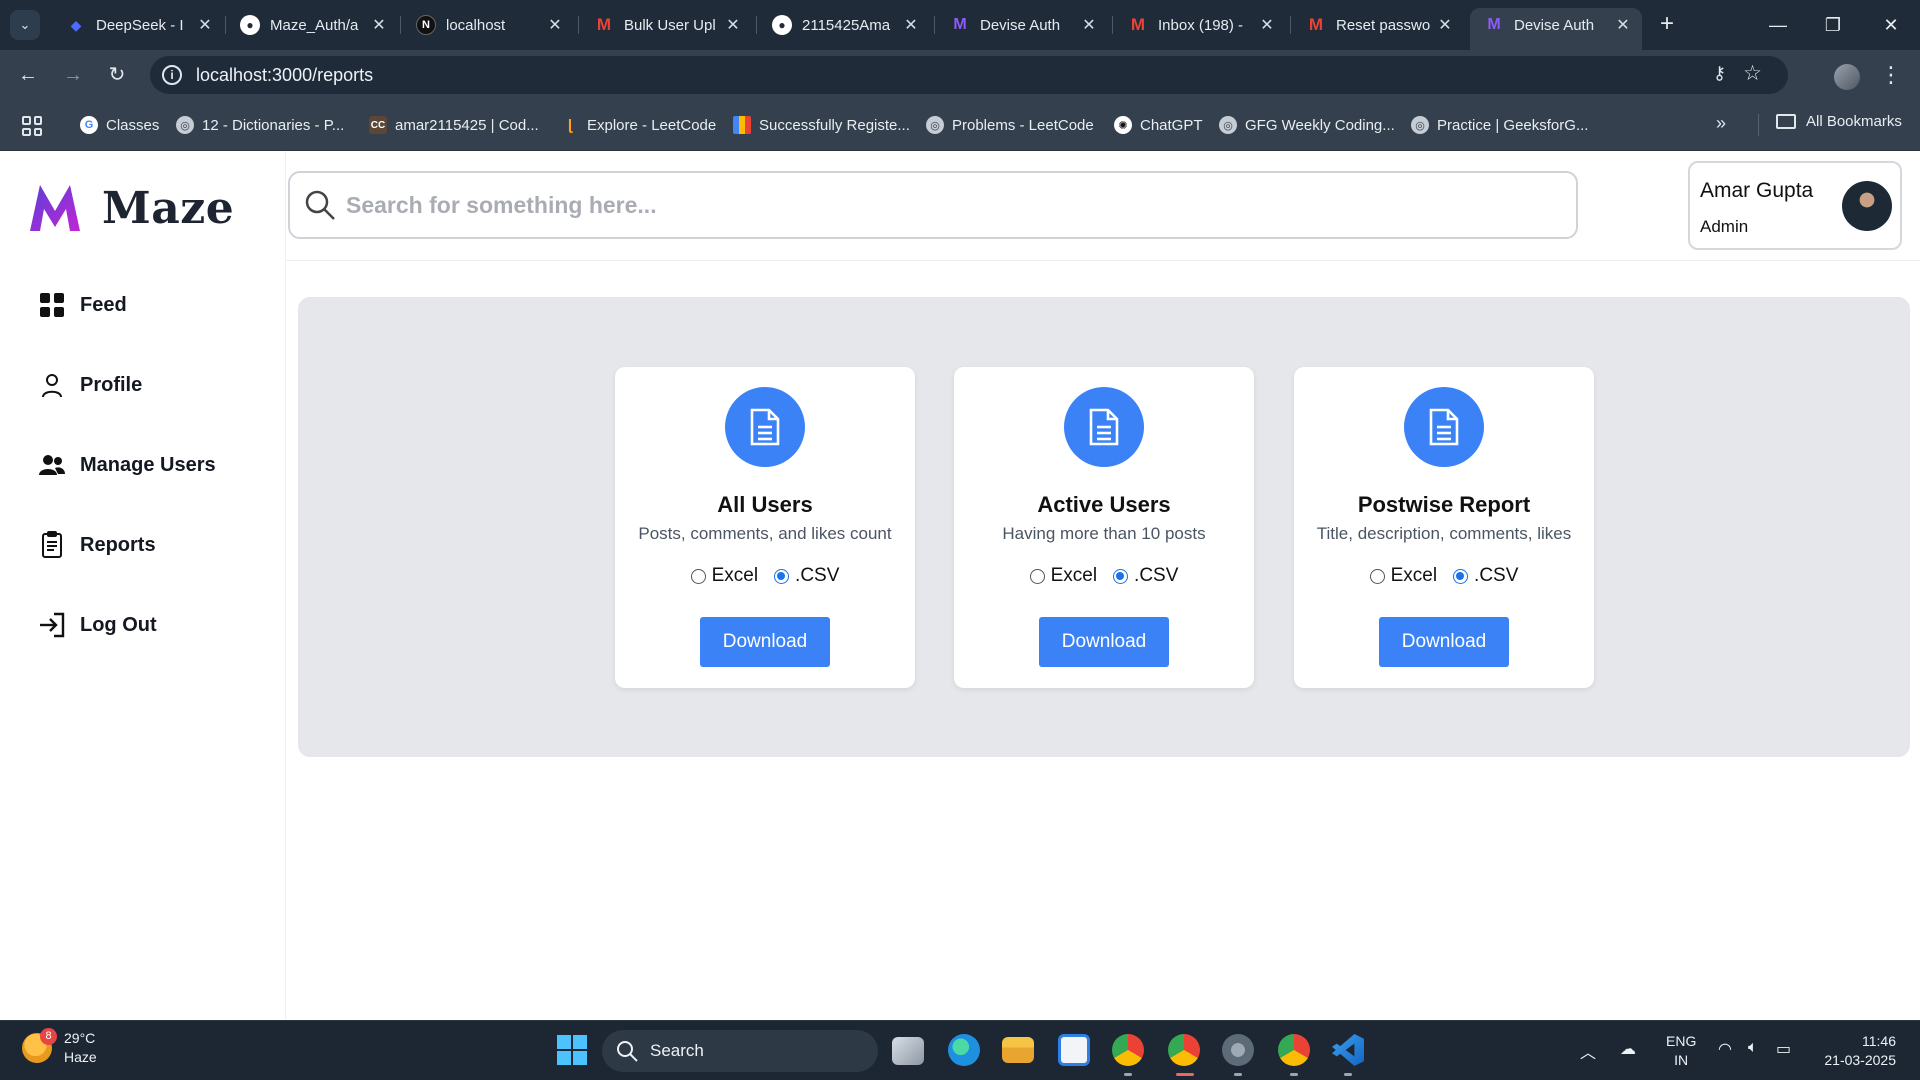 This screenshot has height=1080, width=1920. What do you see at coordinates (964, 1050) in the screenshot?
I see `edge-icon` at bounding box center [964, 1050].